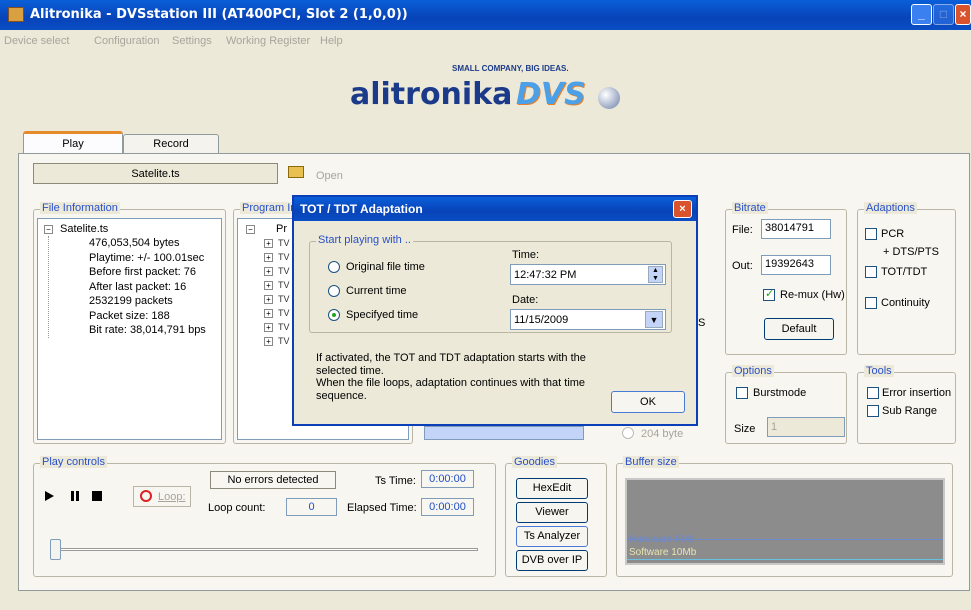  What do you see at coordinates (742, 393) in the screenshot?
I see `burstmode-checkbox` at bounding box center [742, 393].